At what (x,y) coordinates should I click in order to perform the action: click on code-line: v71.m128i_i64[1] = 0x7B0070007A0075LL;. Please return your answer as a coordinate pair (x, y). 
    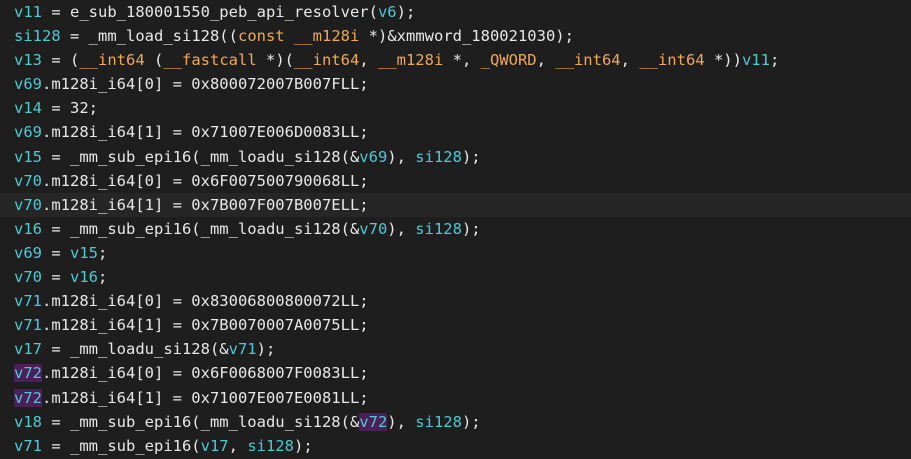
    Looking at the image, I should click on (455, 325).